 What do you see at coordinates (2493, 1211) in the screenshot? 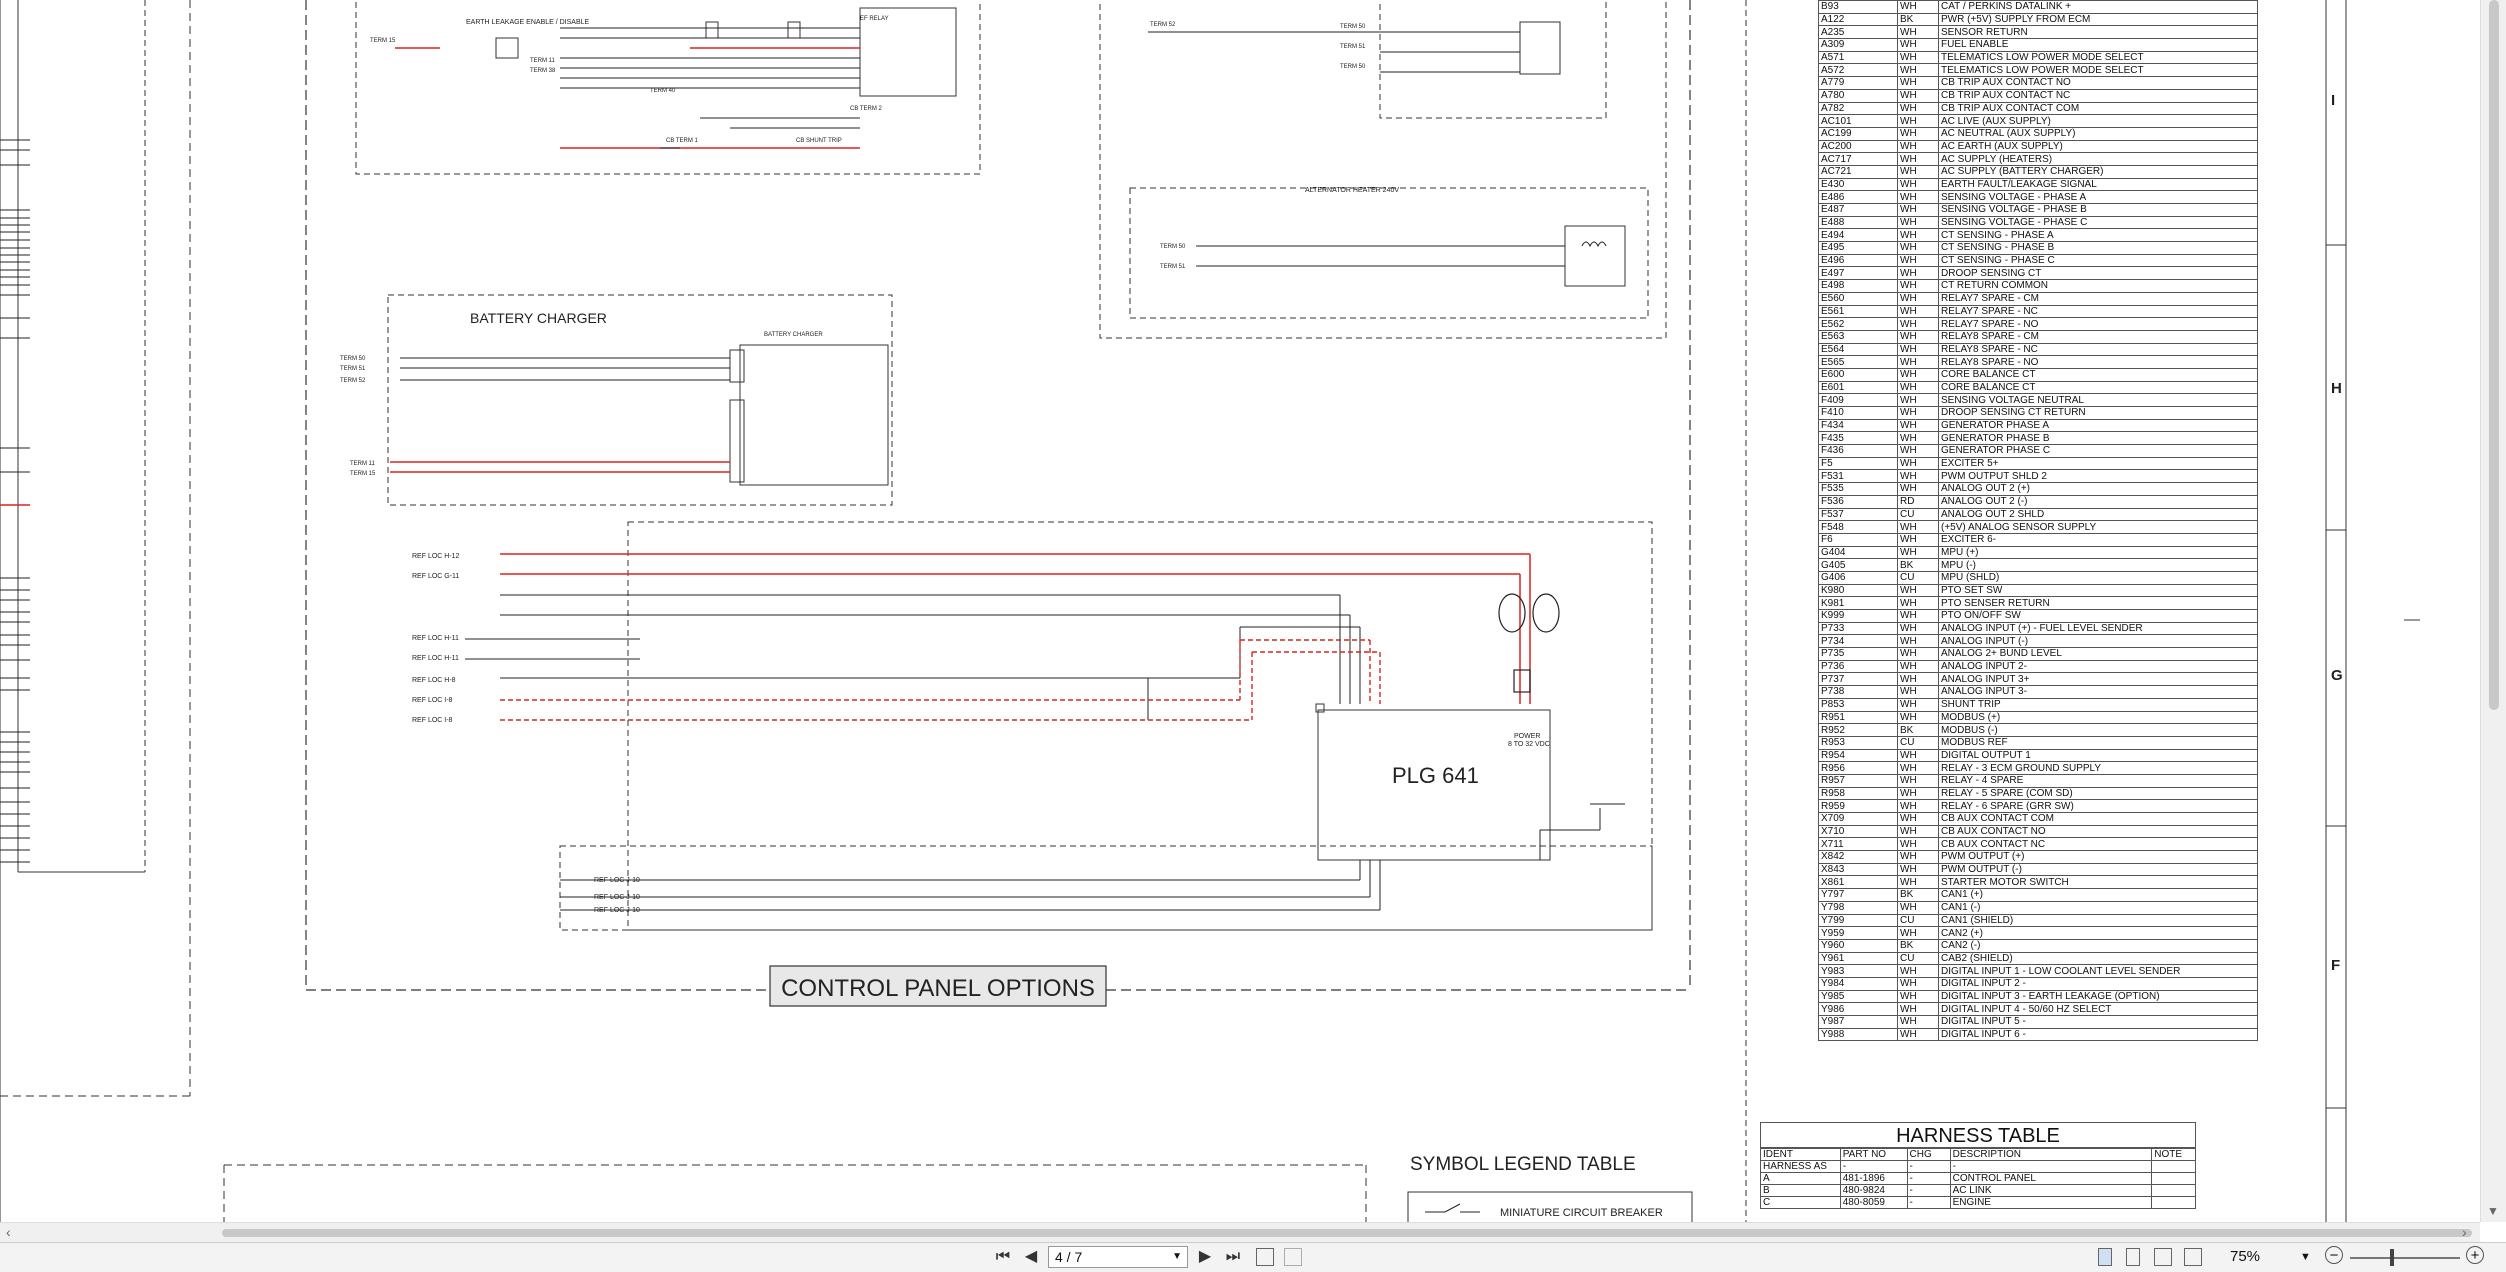
I see `scroll-down-icon: ▼` at bounding box center [2493, 1211].